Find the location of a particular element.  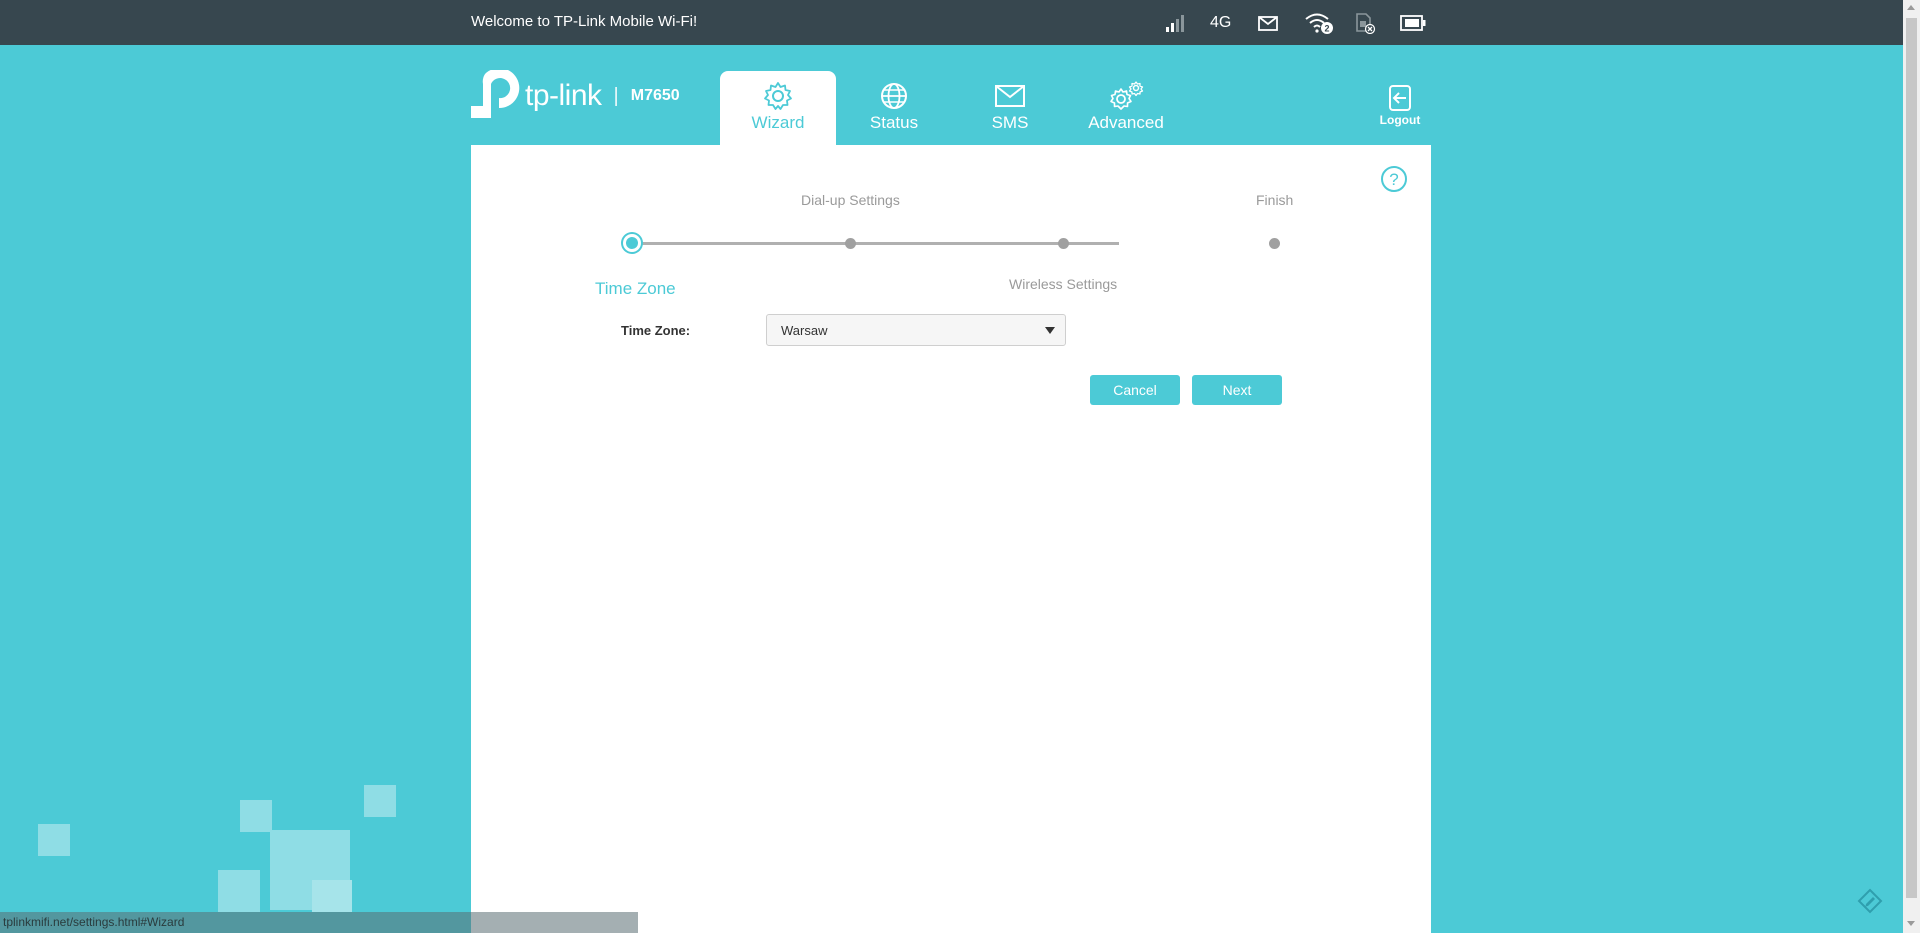

logout-button: Logout is located at coordinates (1400, 105).